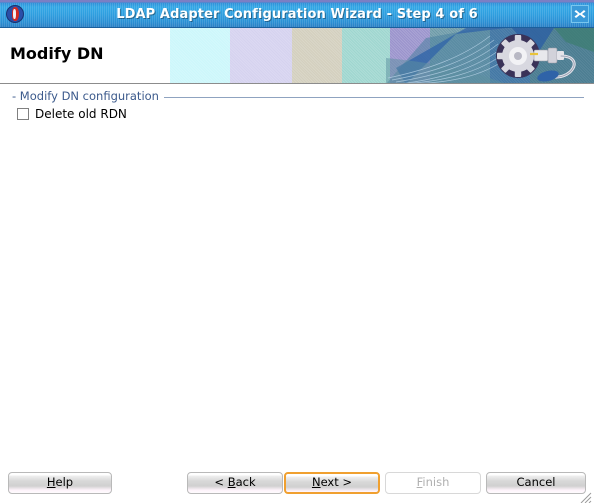 This screenshot has height=503, width=594. What do you see at coordinates (373, 97) in the screenshot?
I see `section-divider` at bounding box center [373, 97].